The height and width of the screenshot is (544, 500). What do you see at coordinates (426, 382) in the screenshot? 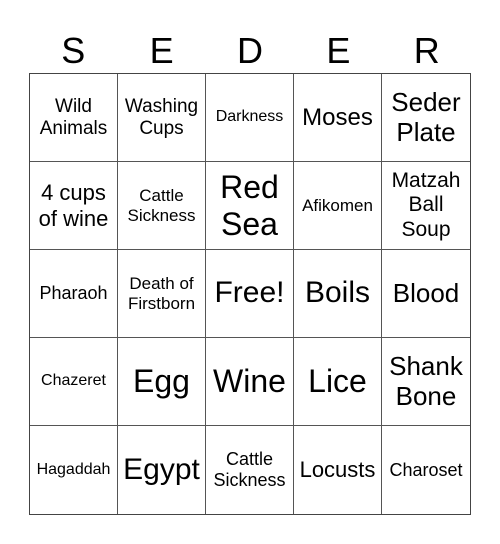
I see `bingo-cell: Shank Bone` at bounding box center [426, 382].